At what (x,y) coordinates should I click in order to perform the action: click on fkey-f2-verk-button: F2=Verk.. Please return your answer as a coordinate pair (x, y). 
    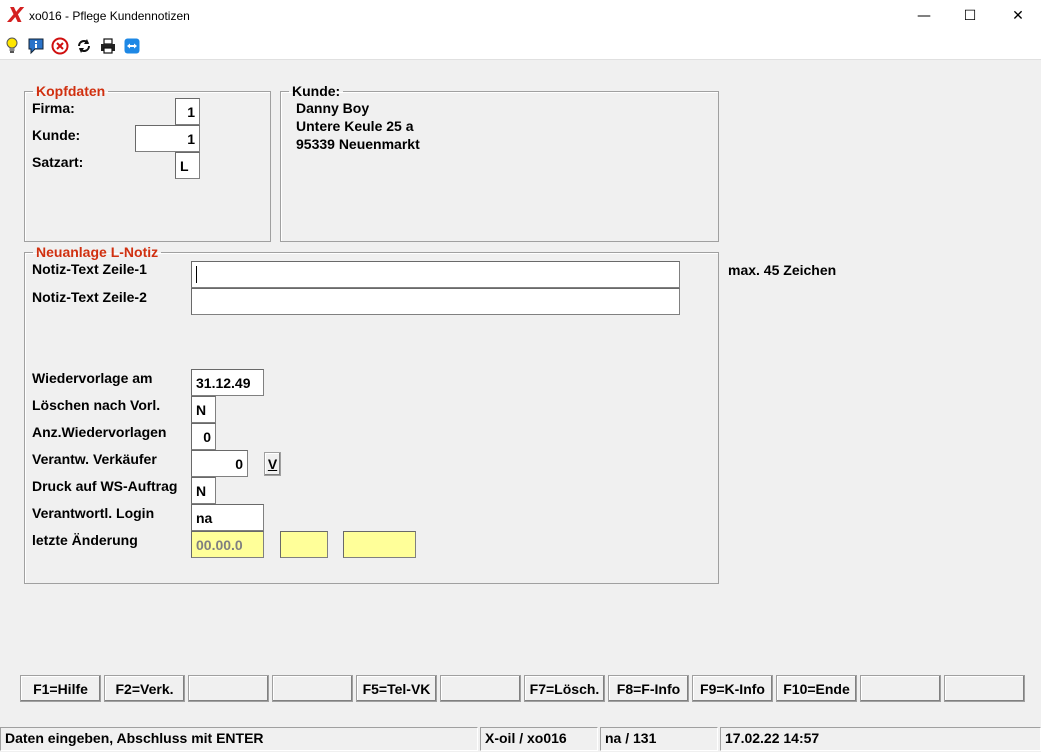
    Looking at the image, I should click on (144, 688).